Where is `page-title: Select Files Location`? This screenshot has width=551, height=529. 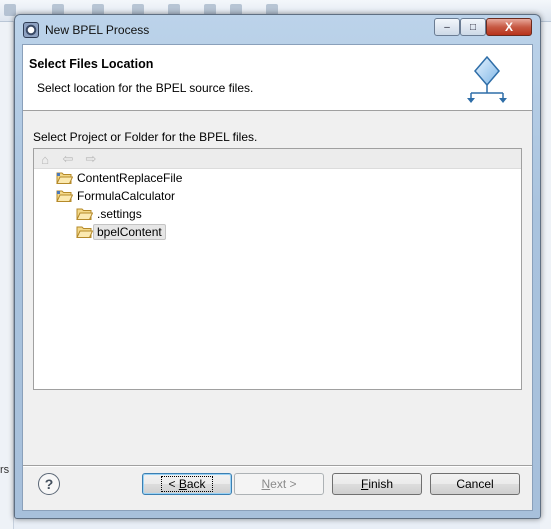
page-title: Select Files Location is located at coordinates (91, 64).